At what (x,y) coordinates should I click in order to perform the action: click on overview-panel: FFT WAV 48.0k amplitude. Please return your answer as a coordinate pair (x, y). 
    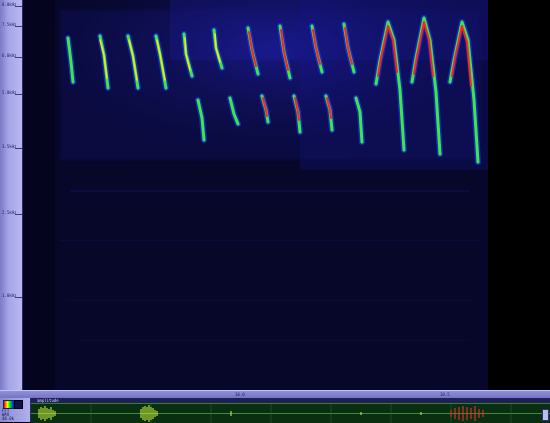
    Looking at the image, I should click on (275, 410).